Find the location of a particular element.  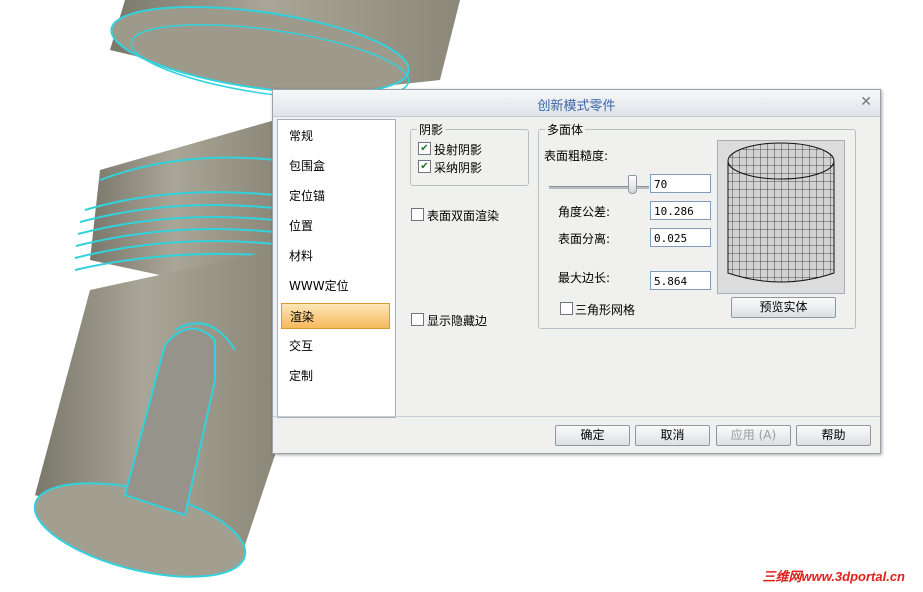

preview-solid-button: 预览实体 is located at coordinates (783, 307).